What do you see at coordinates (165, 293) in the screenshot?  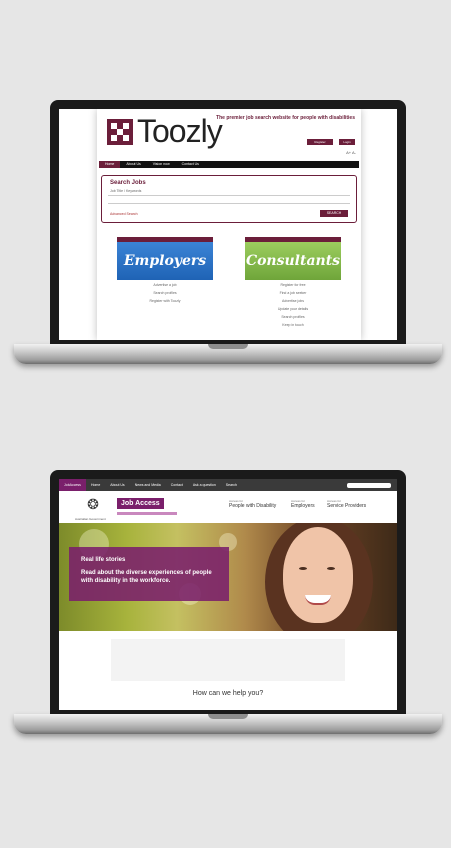 I see `employers-link: Search profiles` at bounding box center [165, 293].